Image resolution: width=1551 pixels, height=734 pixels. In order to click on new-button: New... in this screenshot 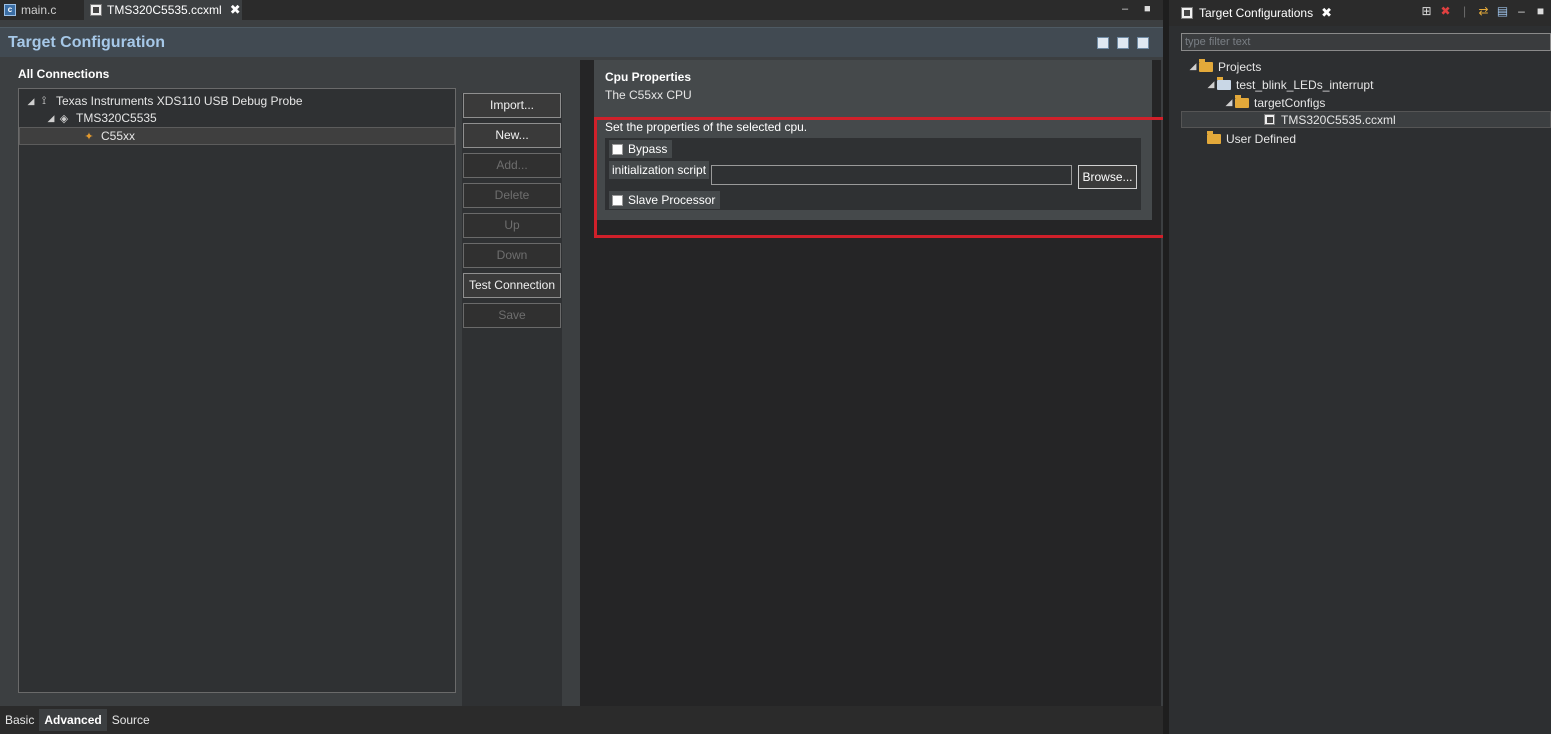, I will do `click(512, 135)`.